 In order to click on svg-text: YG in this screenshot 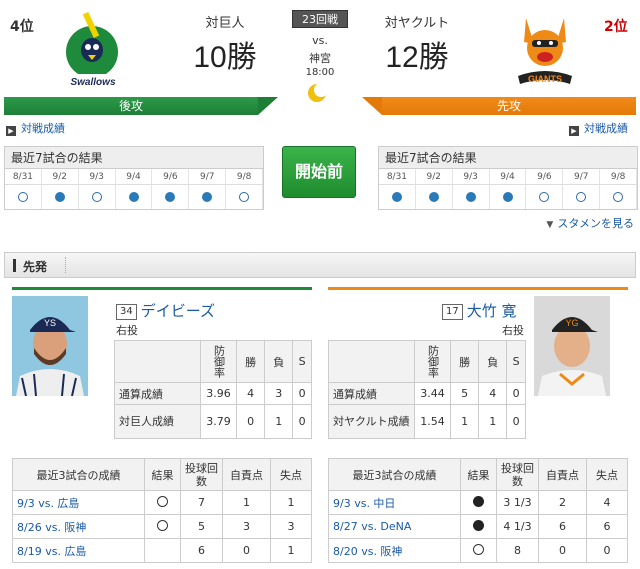, I will do `click(571, 323)`.